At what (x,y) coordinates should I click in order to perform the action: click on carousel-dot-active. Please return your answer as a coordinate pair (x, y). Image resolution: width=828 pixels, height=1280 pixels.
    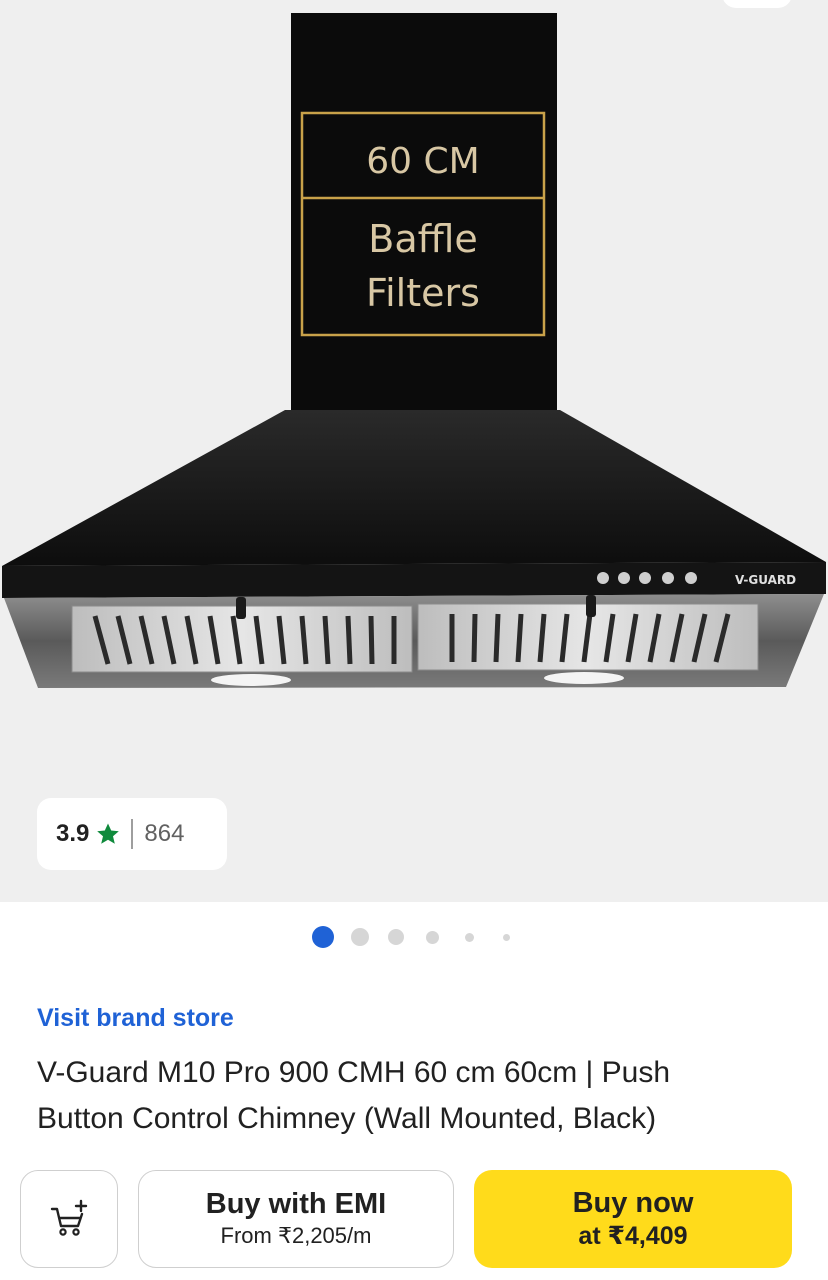
    Looking at the image, I should click on (323, 937).